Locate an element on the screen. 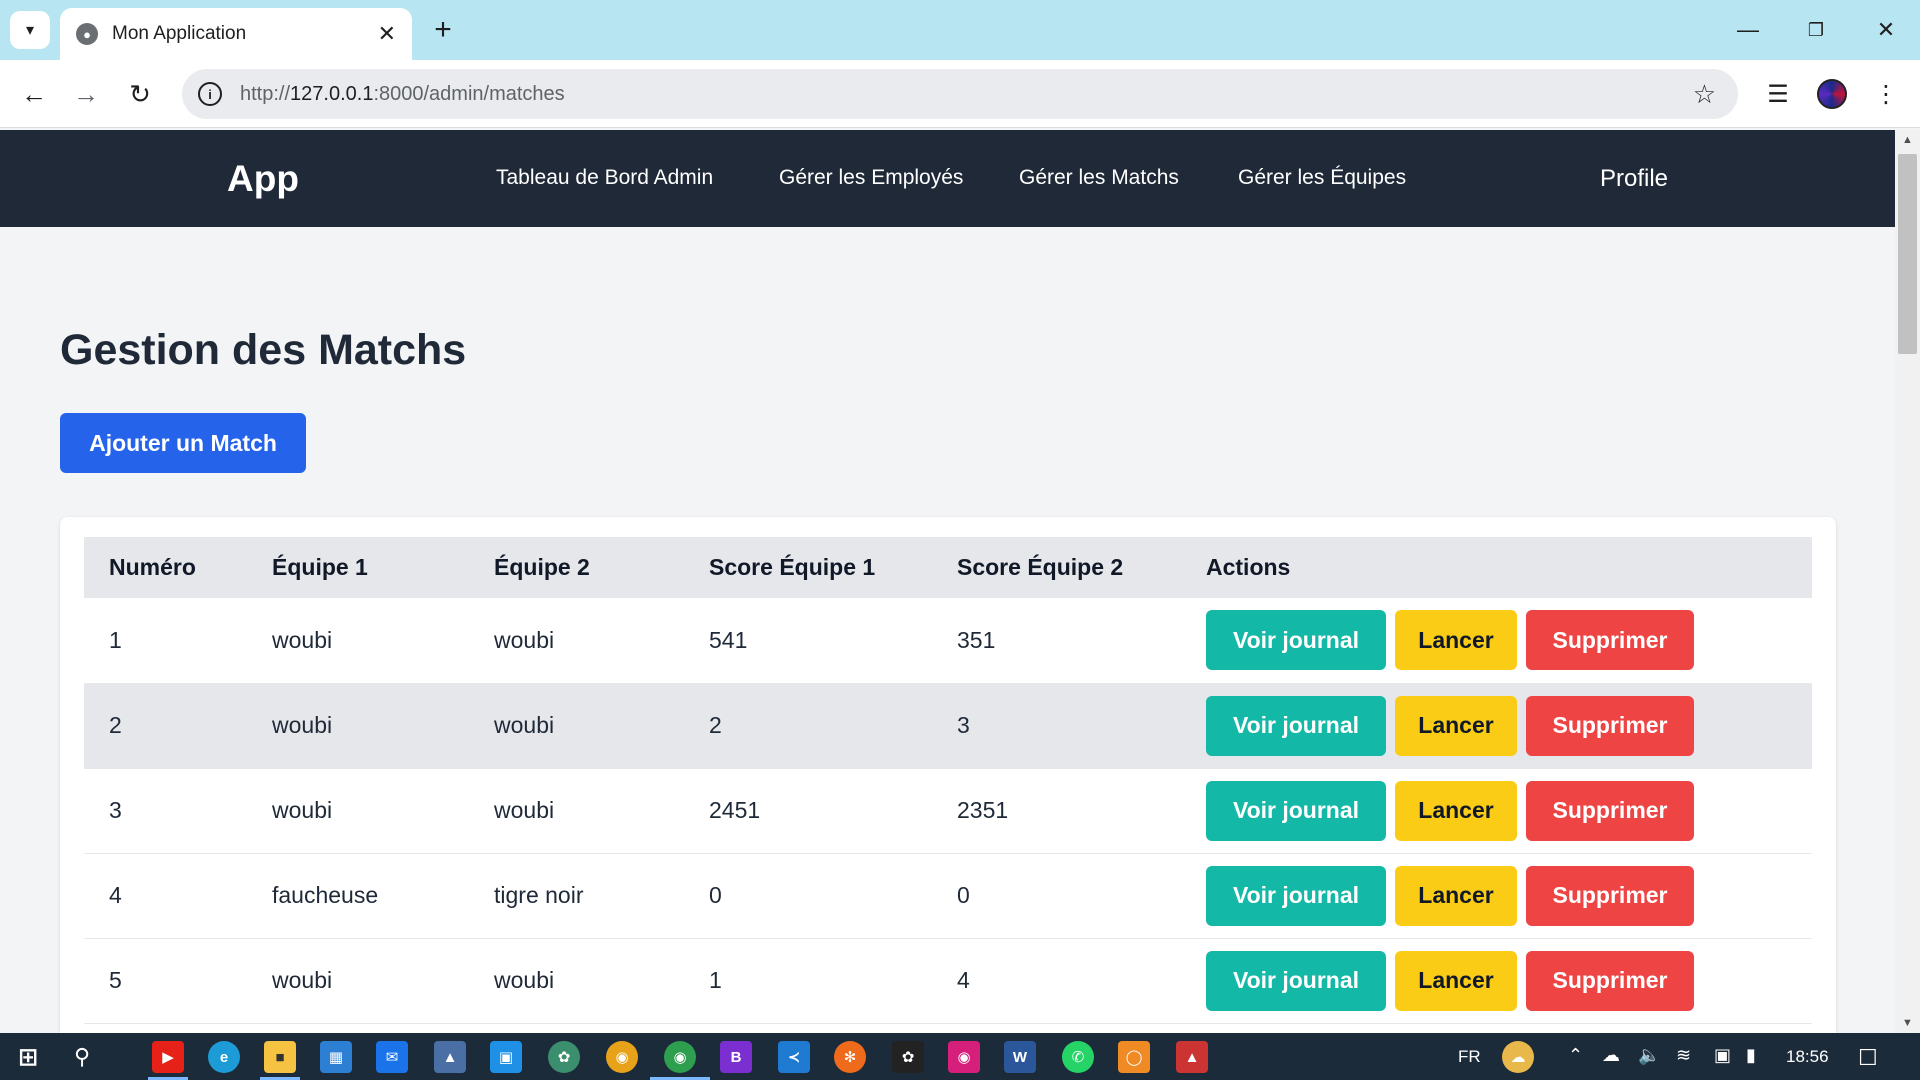  url-host: 127.0.0.1 is located at coordinates (332, 93).